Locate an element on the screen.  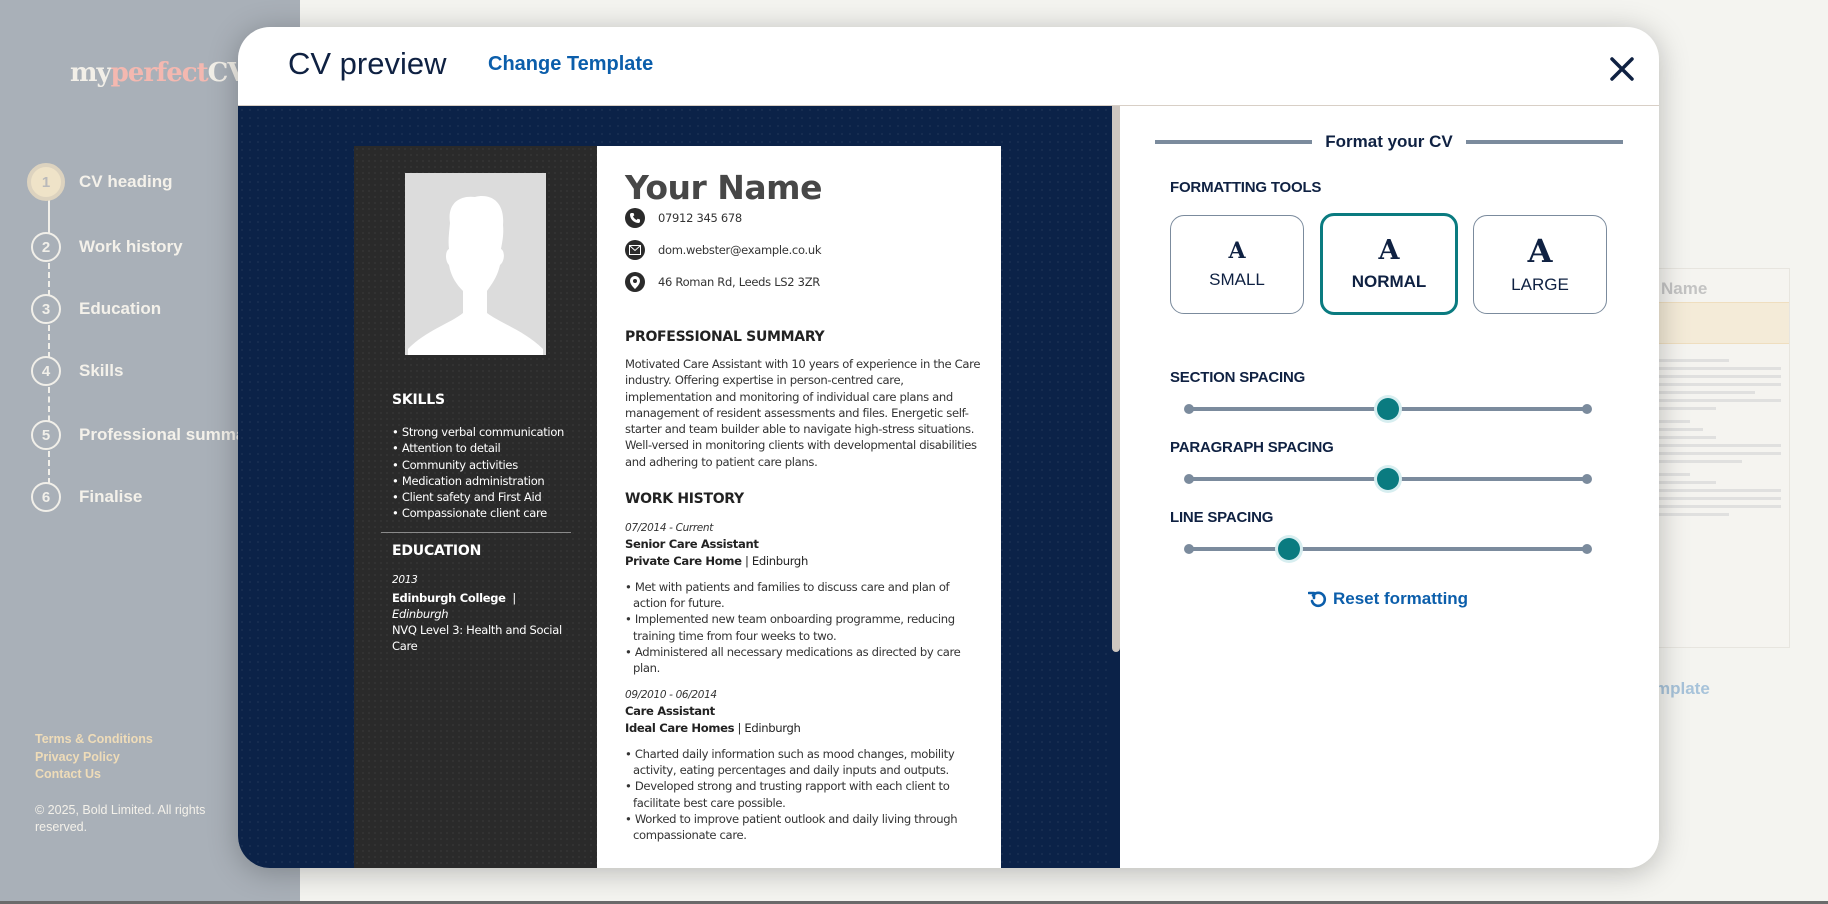
font-size-large-button: A LARGE is located at coordinates (1540, 264).